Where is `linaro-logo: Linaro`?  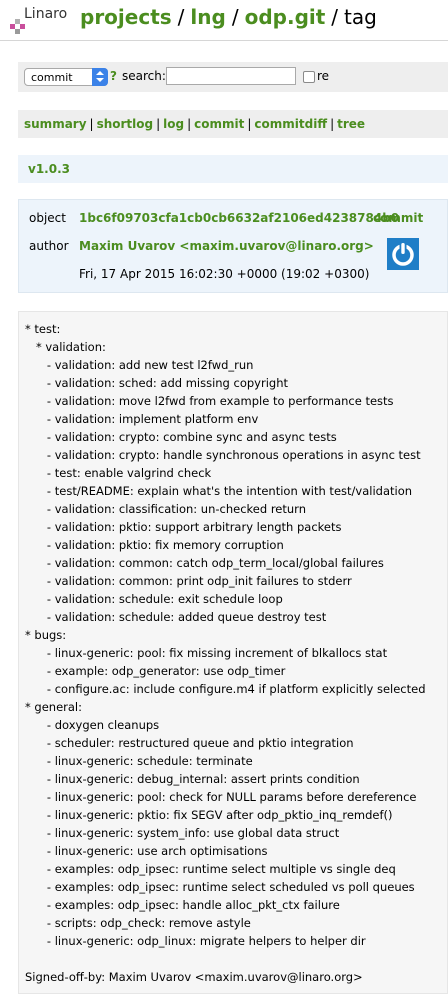 linaro-logo: Linaro is located at coordinates (37, 20).